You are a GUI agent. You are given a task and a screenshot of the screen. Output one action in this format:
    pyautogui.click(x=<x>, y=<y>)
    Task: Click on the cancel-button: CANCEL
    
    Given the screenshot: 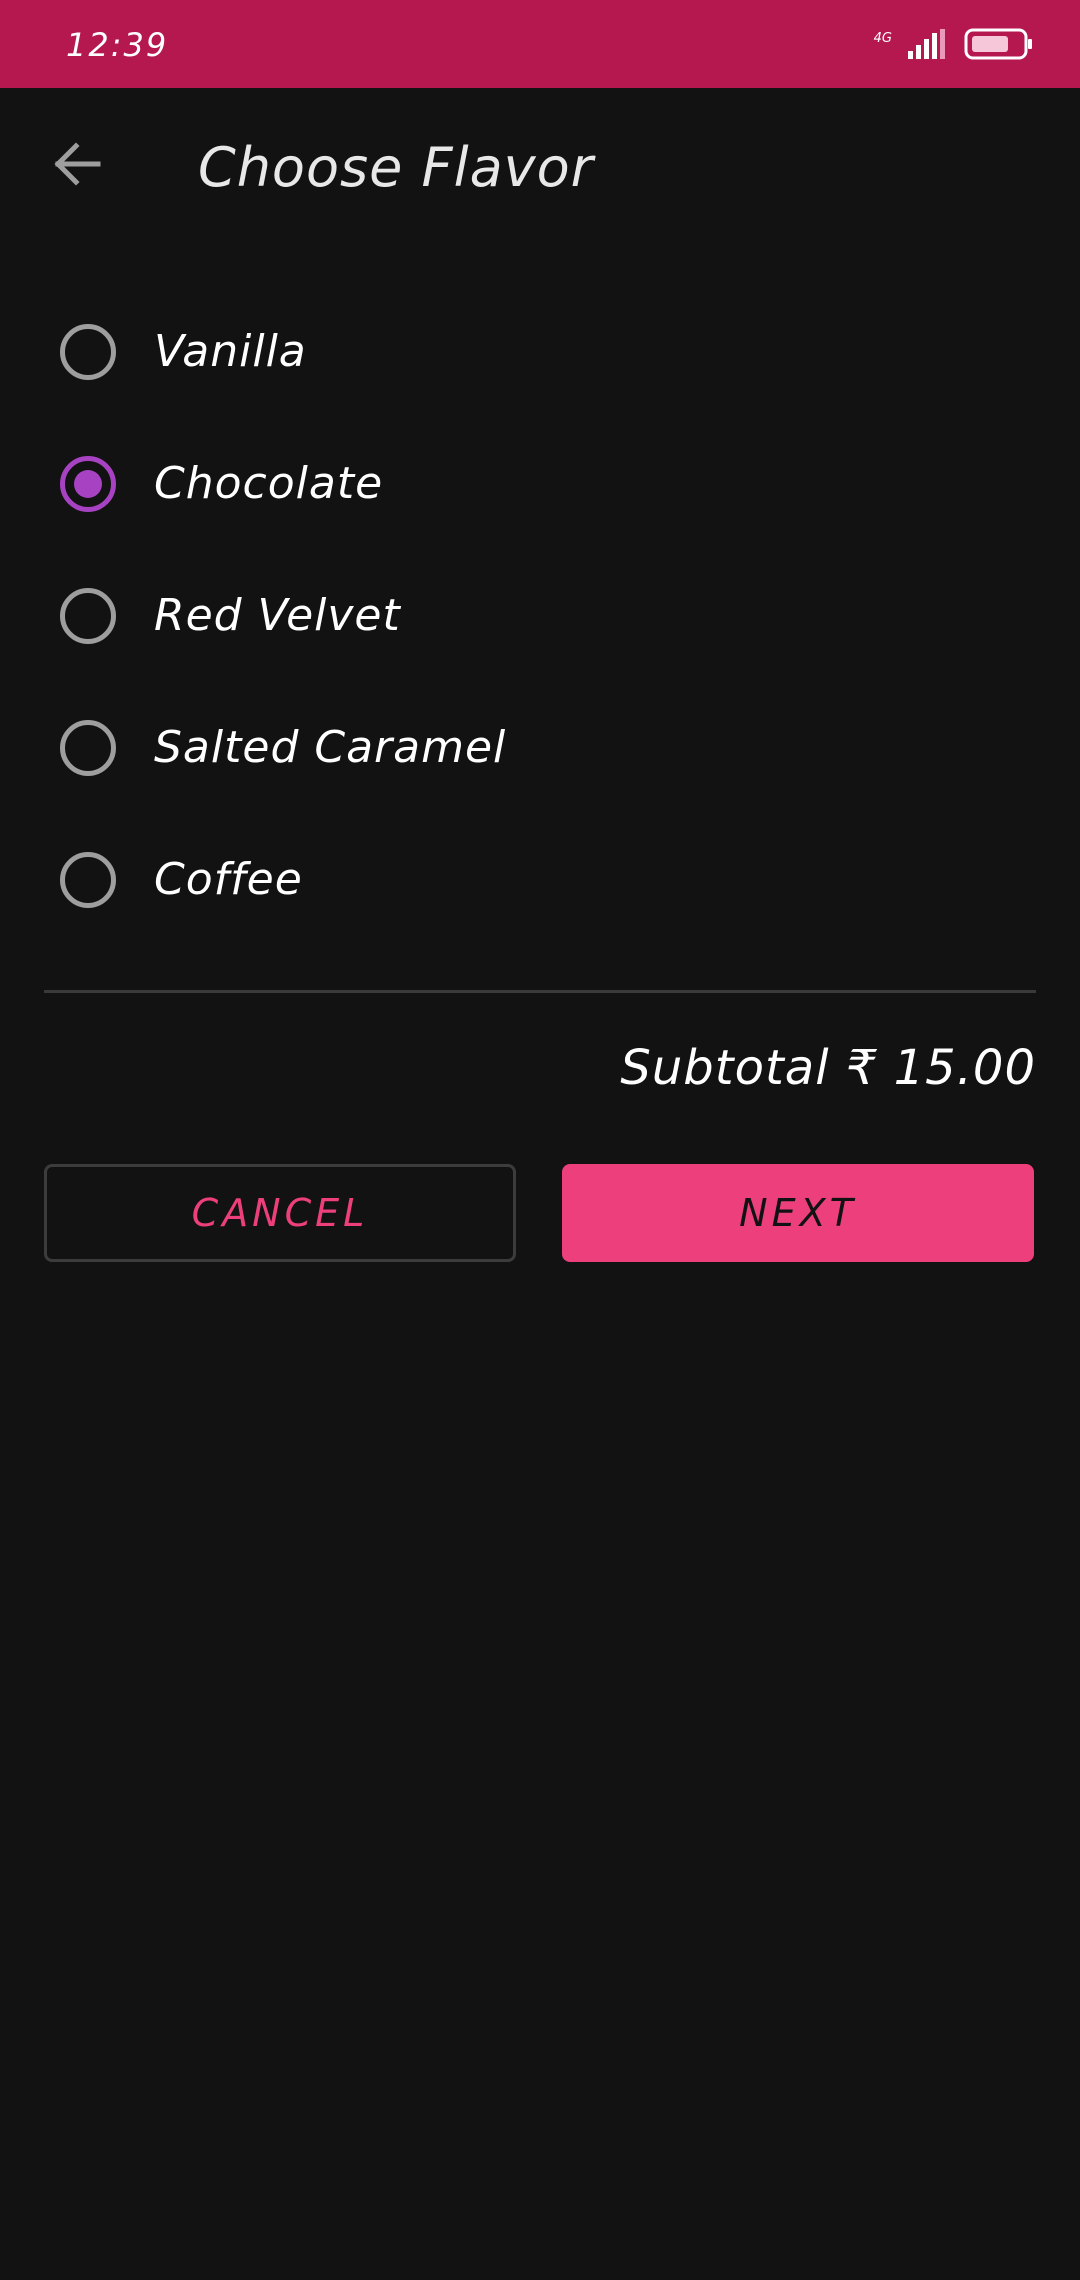 What is the action you would take?
    pyautogui.click(x=280, y=1213)
    